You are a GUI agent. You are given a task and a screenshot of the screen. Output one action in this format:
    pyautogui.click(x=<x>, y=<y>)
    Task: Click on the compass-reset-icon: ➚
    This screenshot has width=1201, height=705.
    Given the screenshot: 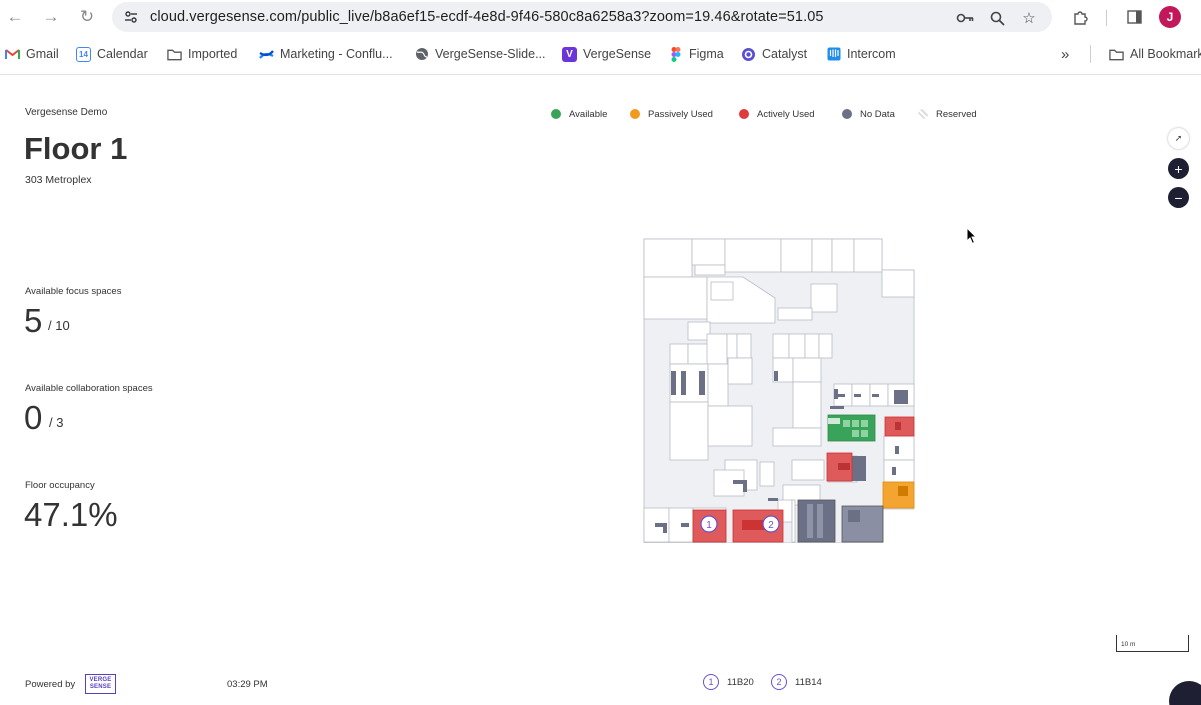 What is the action you would take?
    pyautogui.click(x=1178, y=138)
    